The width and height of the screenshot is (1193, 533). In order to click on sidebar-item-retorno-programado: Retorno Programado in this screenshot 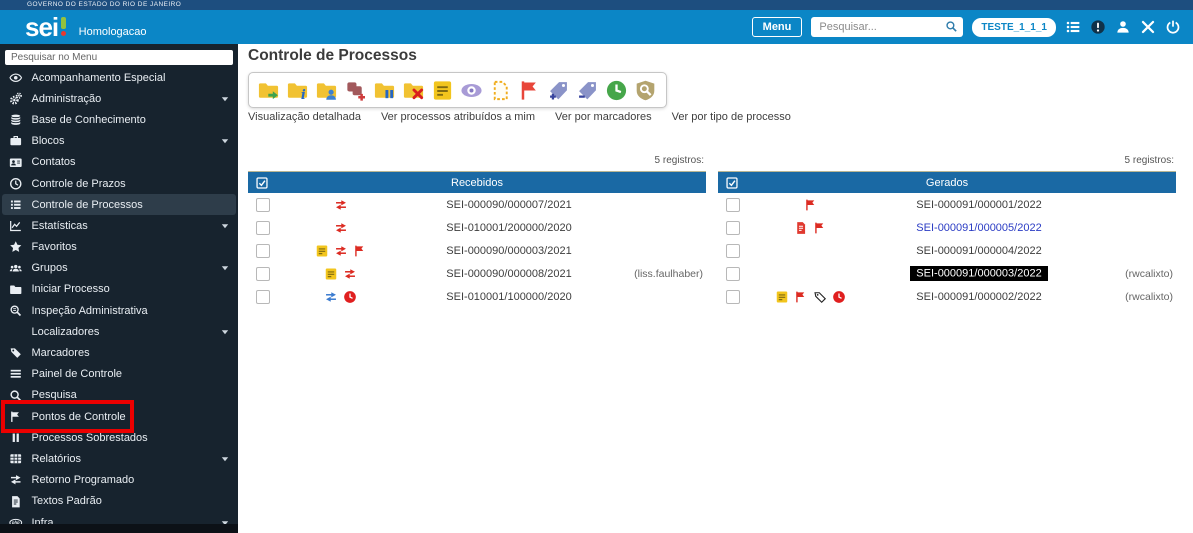, I will do `click(119, 480)`.